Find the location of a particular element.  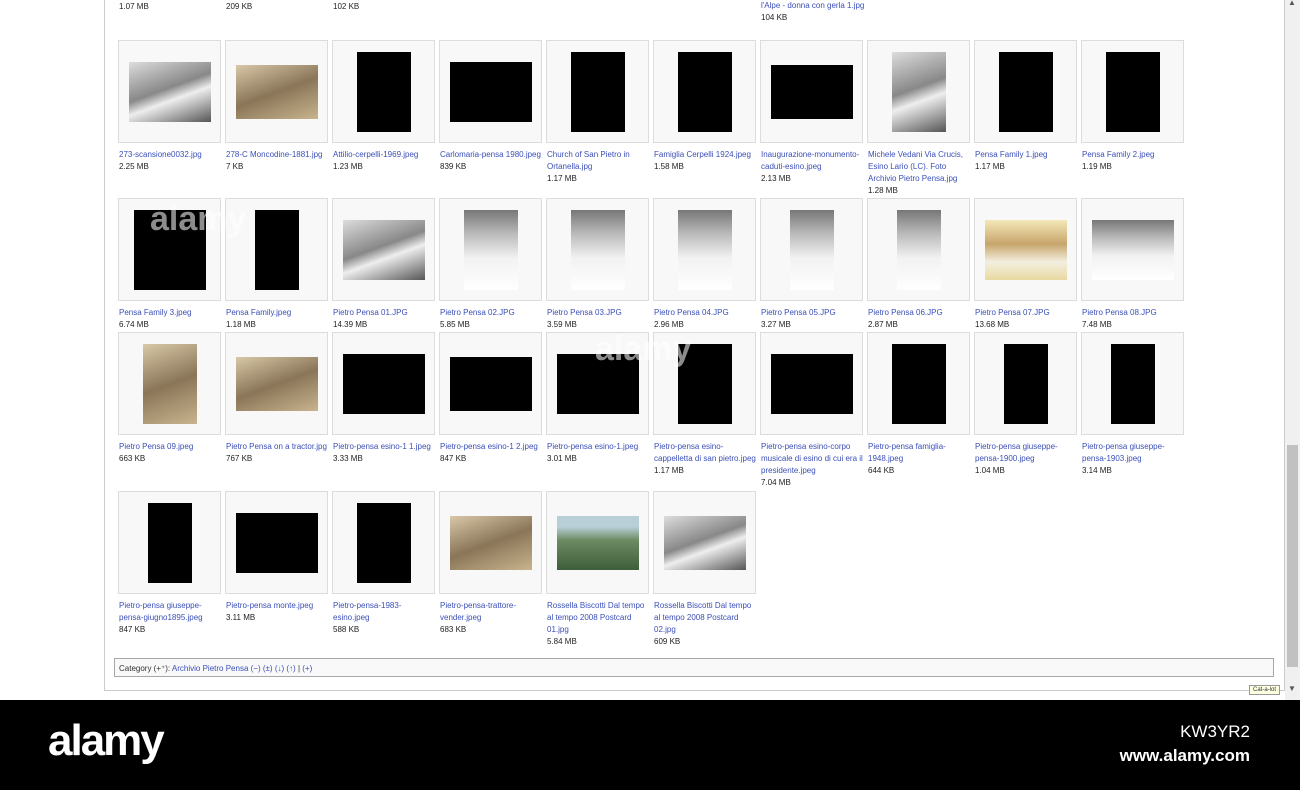

file-link: Pietro Pensa on a tractor.jpg is located at coordinates (278, 447).